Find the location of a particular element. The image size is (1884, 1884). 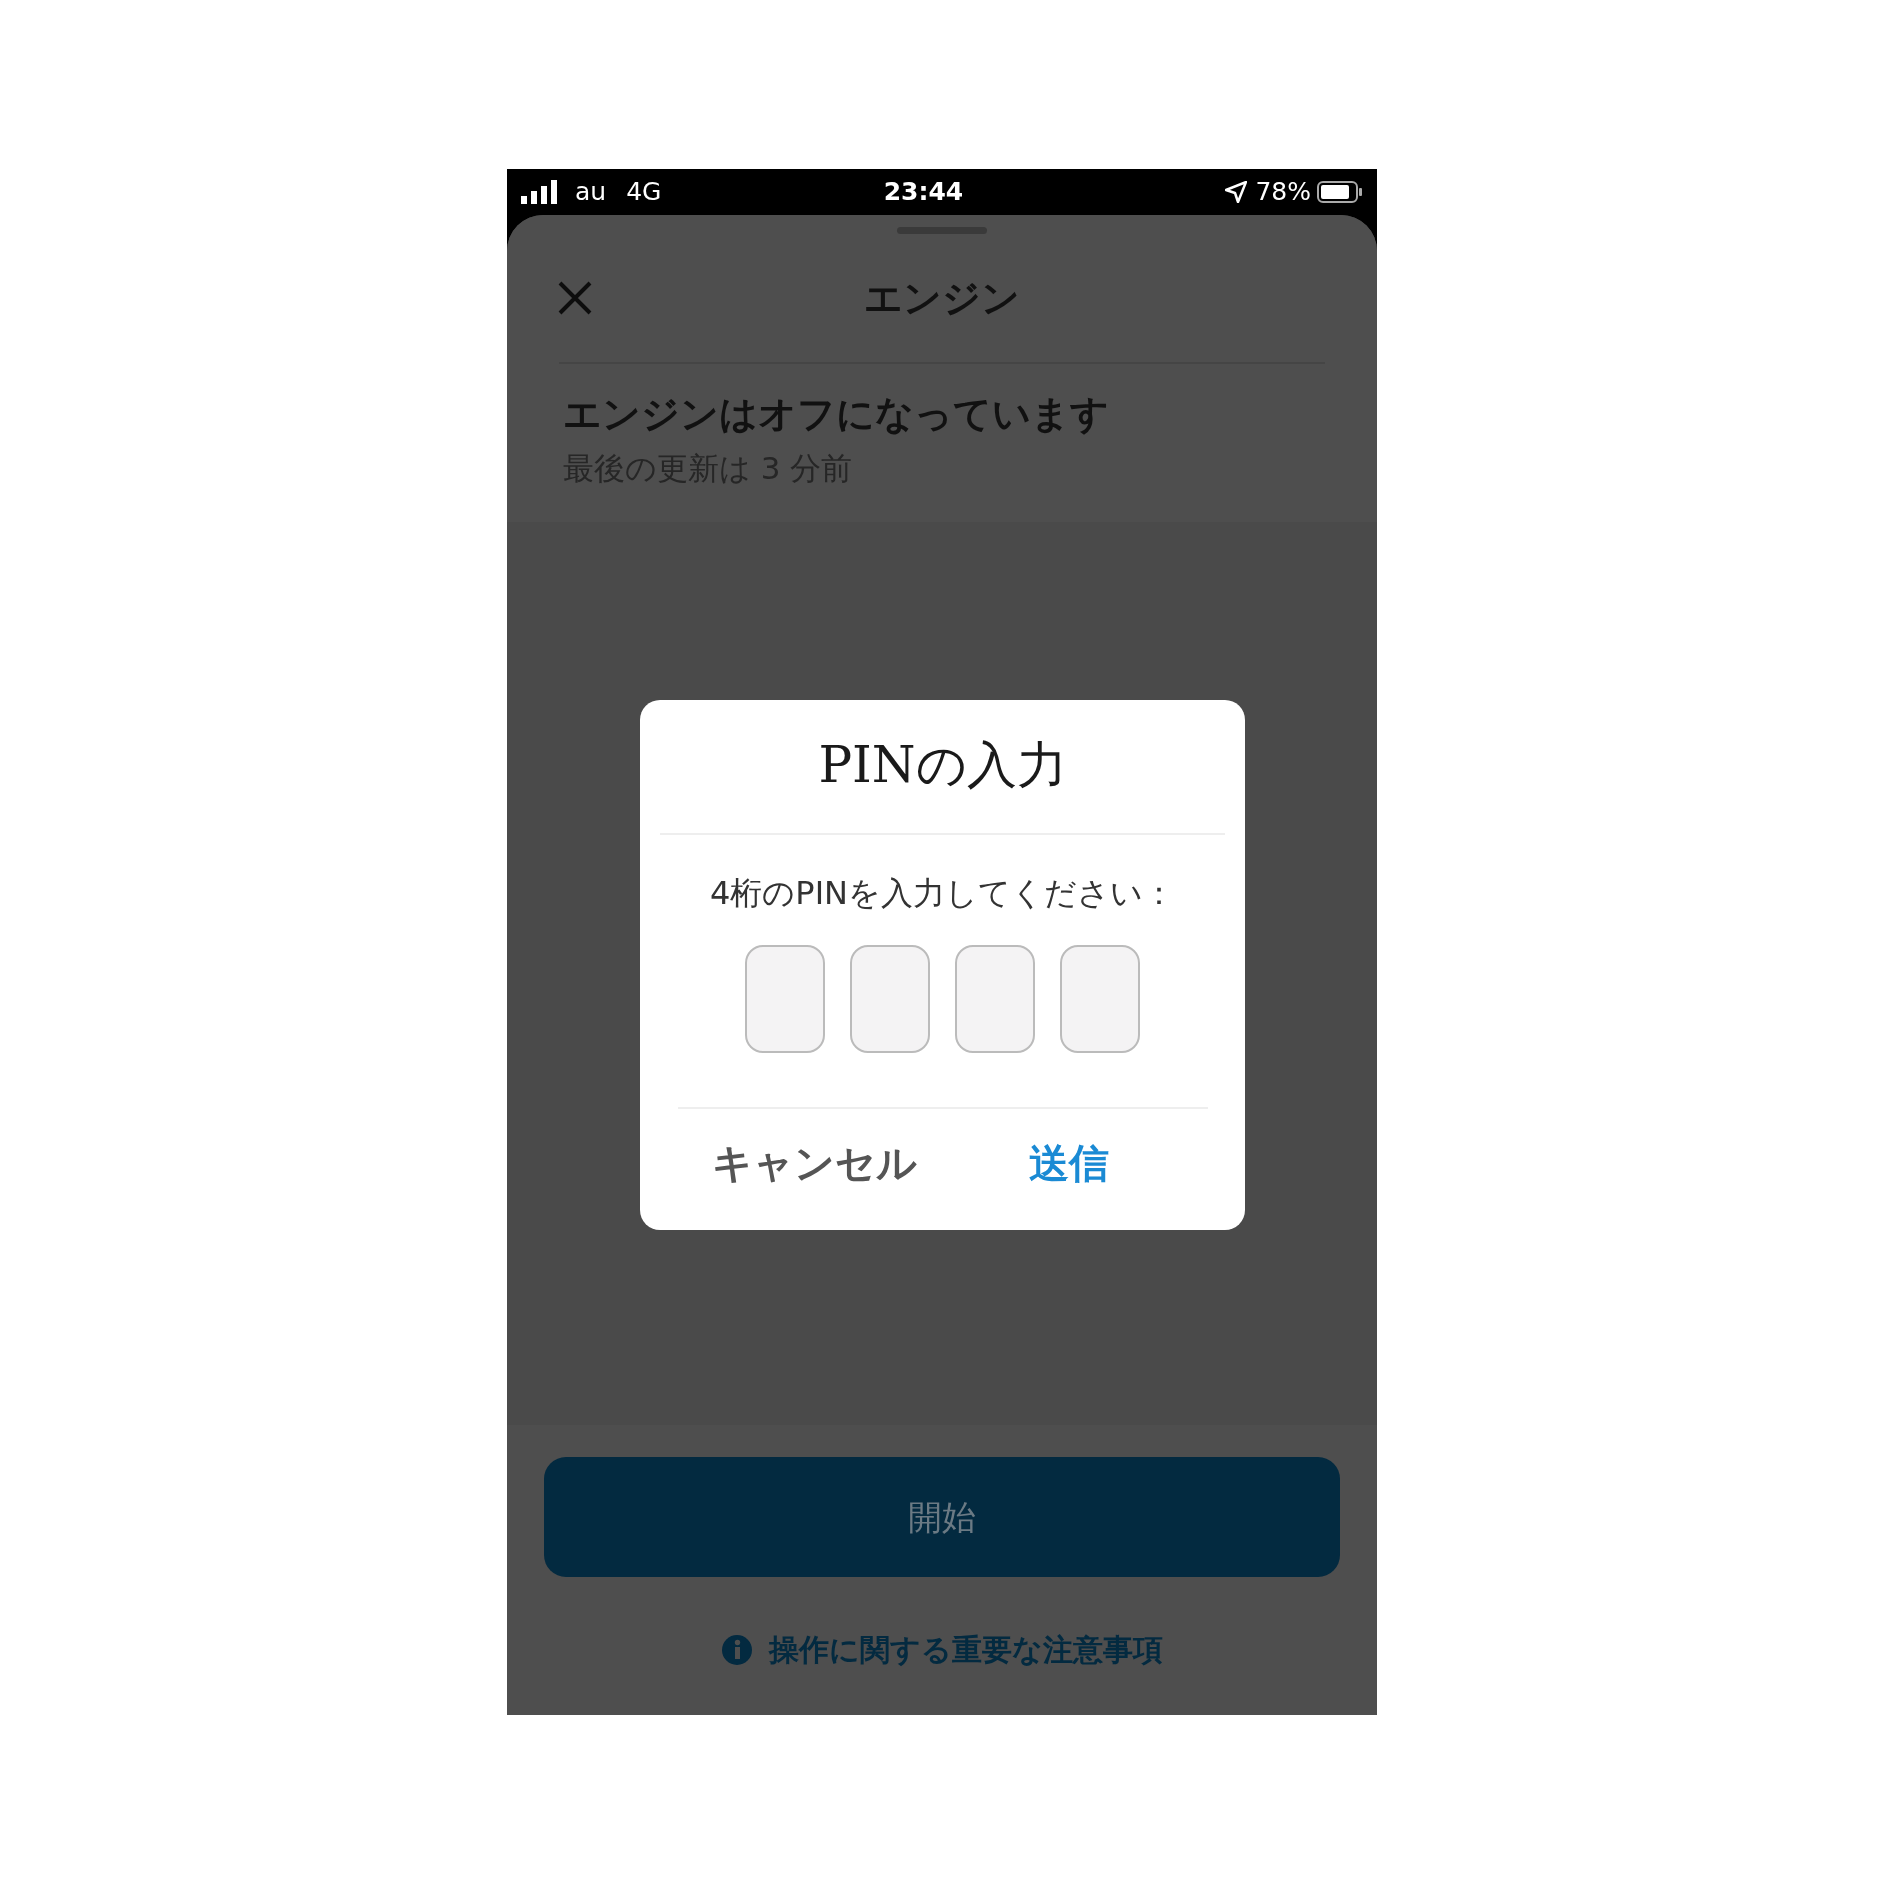

location-icon is located at coordinates (1236, 192).